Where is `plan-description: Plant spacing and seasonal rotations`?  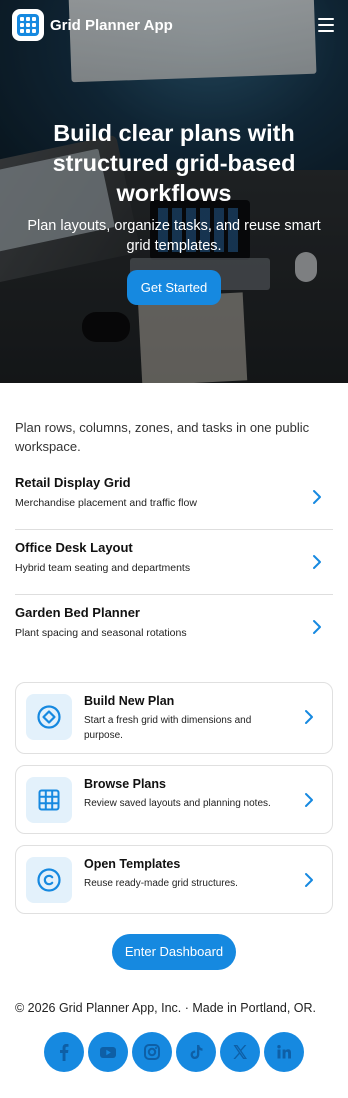
plan-description: Plant spacing and seasonal rotations is located at coordinates (101, 633).